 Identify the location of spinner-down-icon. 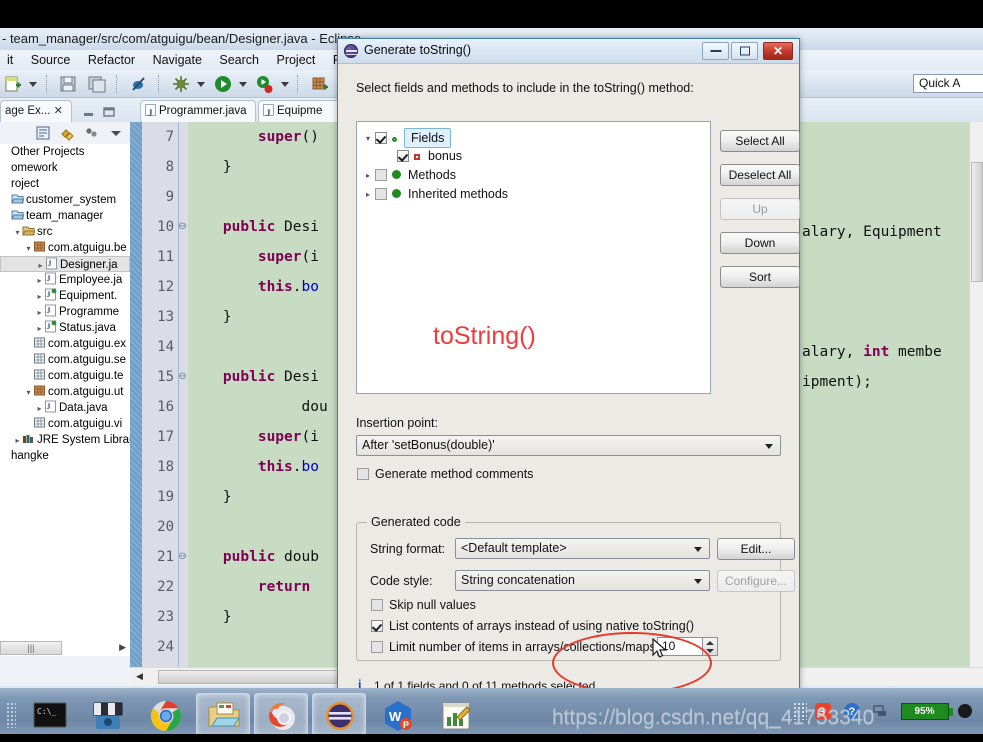
(710, 651).